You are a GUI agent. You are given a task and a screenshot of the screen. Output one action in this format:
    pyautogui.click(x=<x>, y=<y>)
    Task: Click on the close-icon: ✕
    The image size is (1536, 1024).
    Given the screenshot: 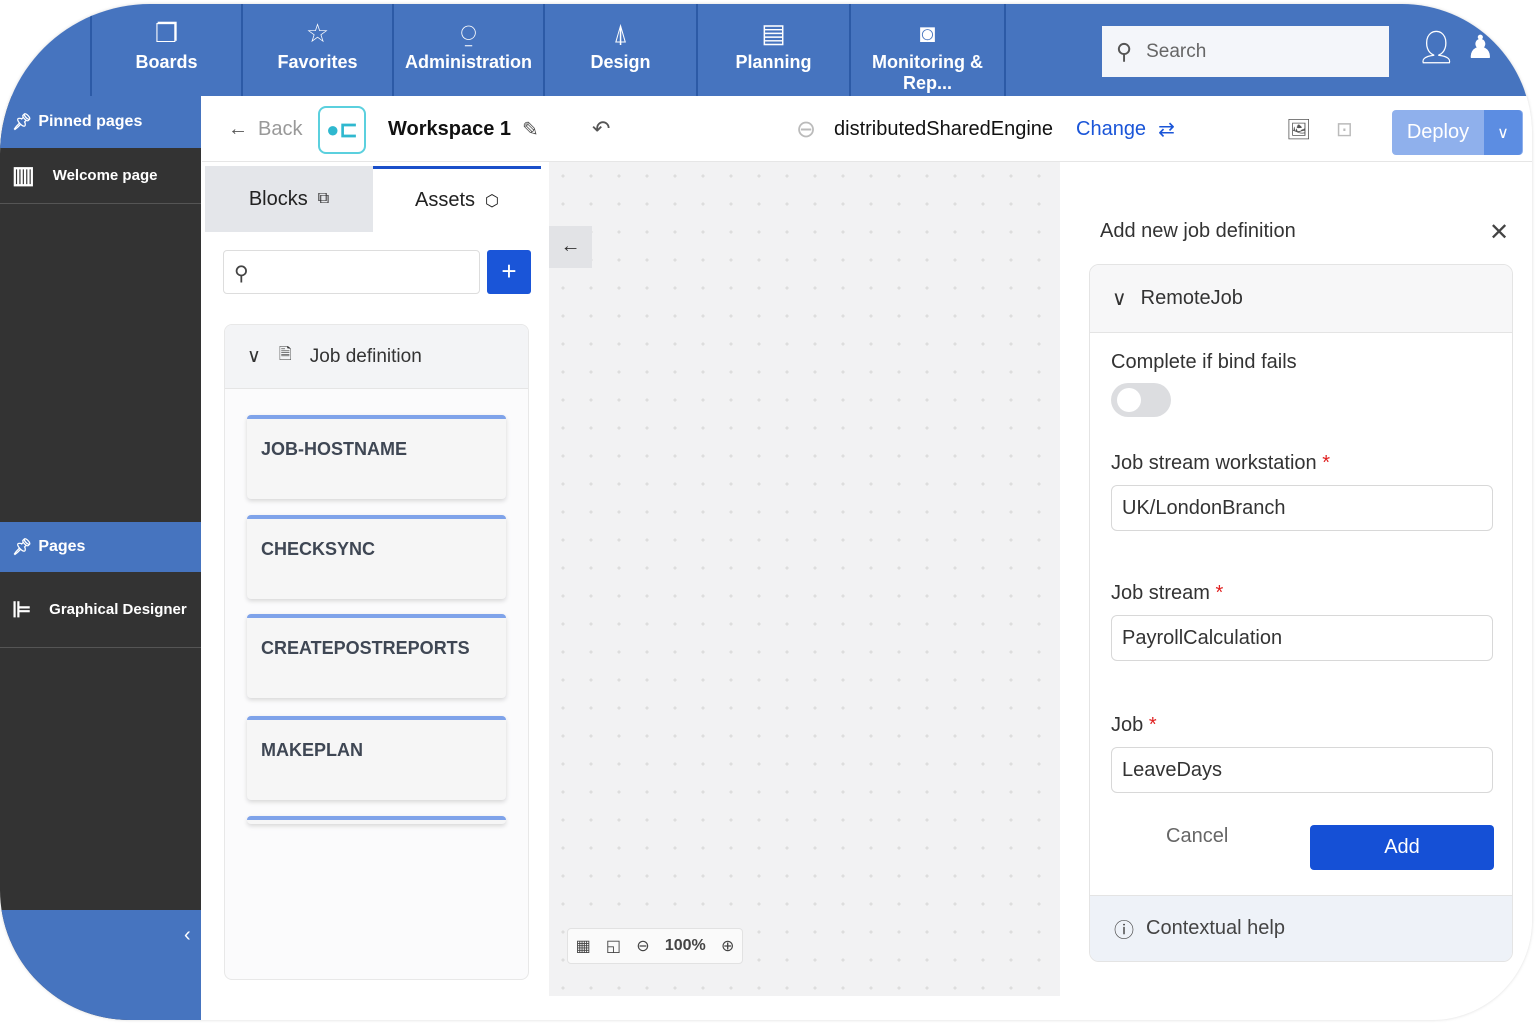 What is the action you would take?
    pyautogui.click(x=1499, y=232)
    